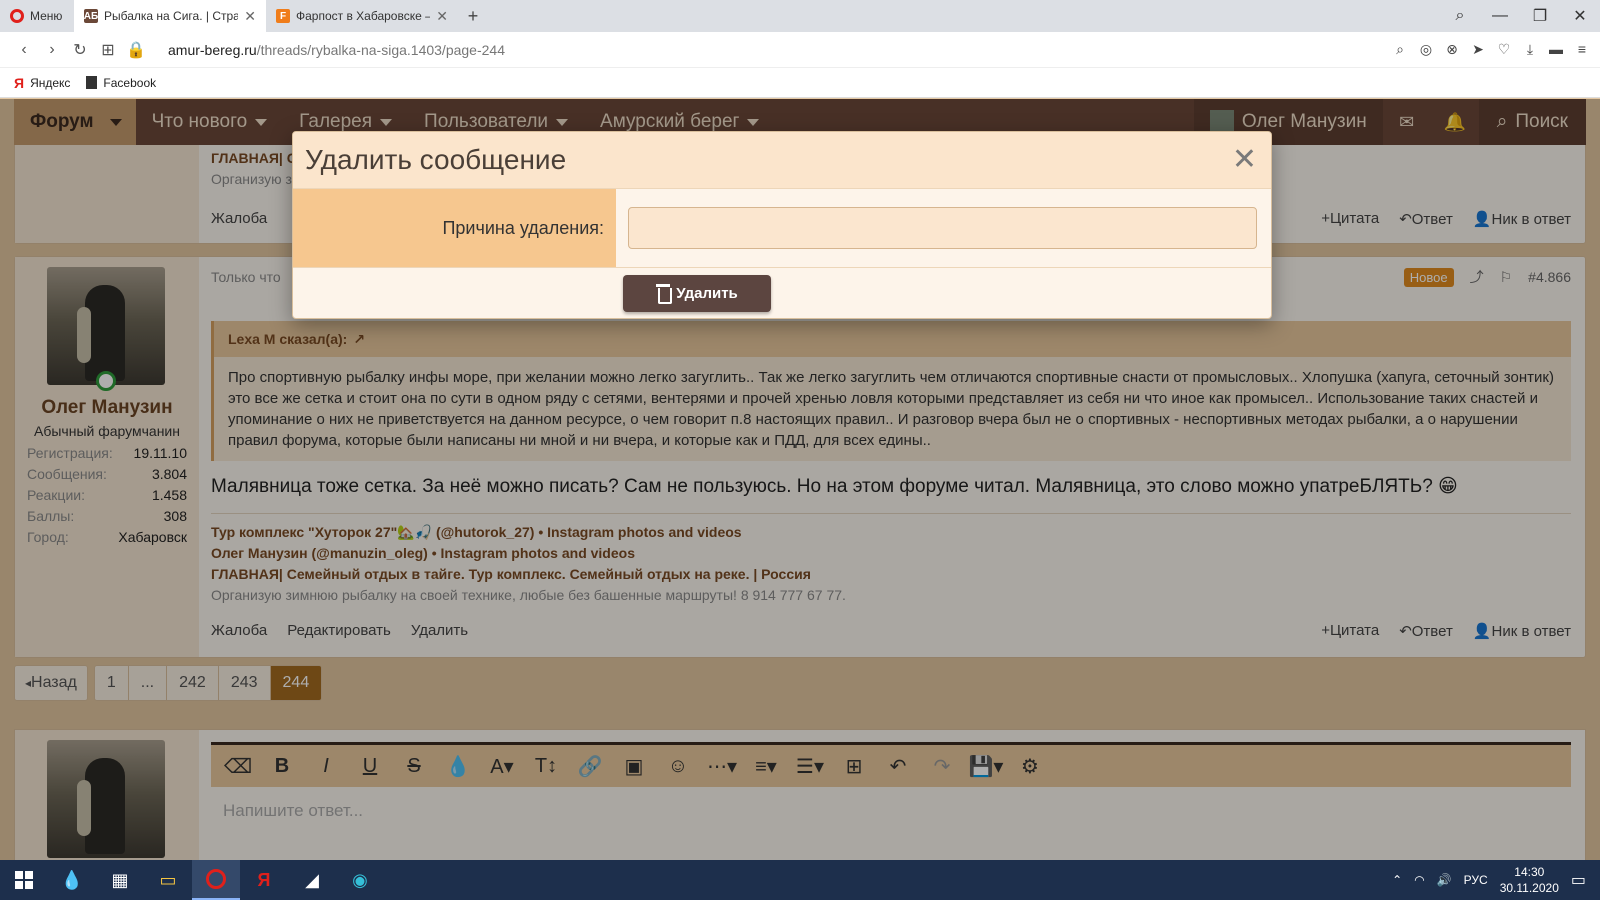 Image resolution: width=1600 pixels, height=900 pixels. I want to click on camera-icon: ◎, so click(1426, 49).